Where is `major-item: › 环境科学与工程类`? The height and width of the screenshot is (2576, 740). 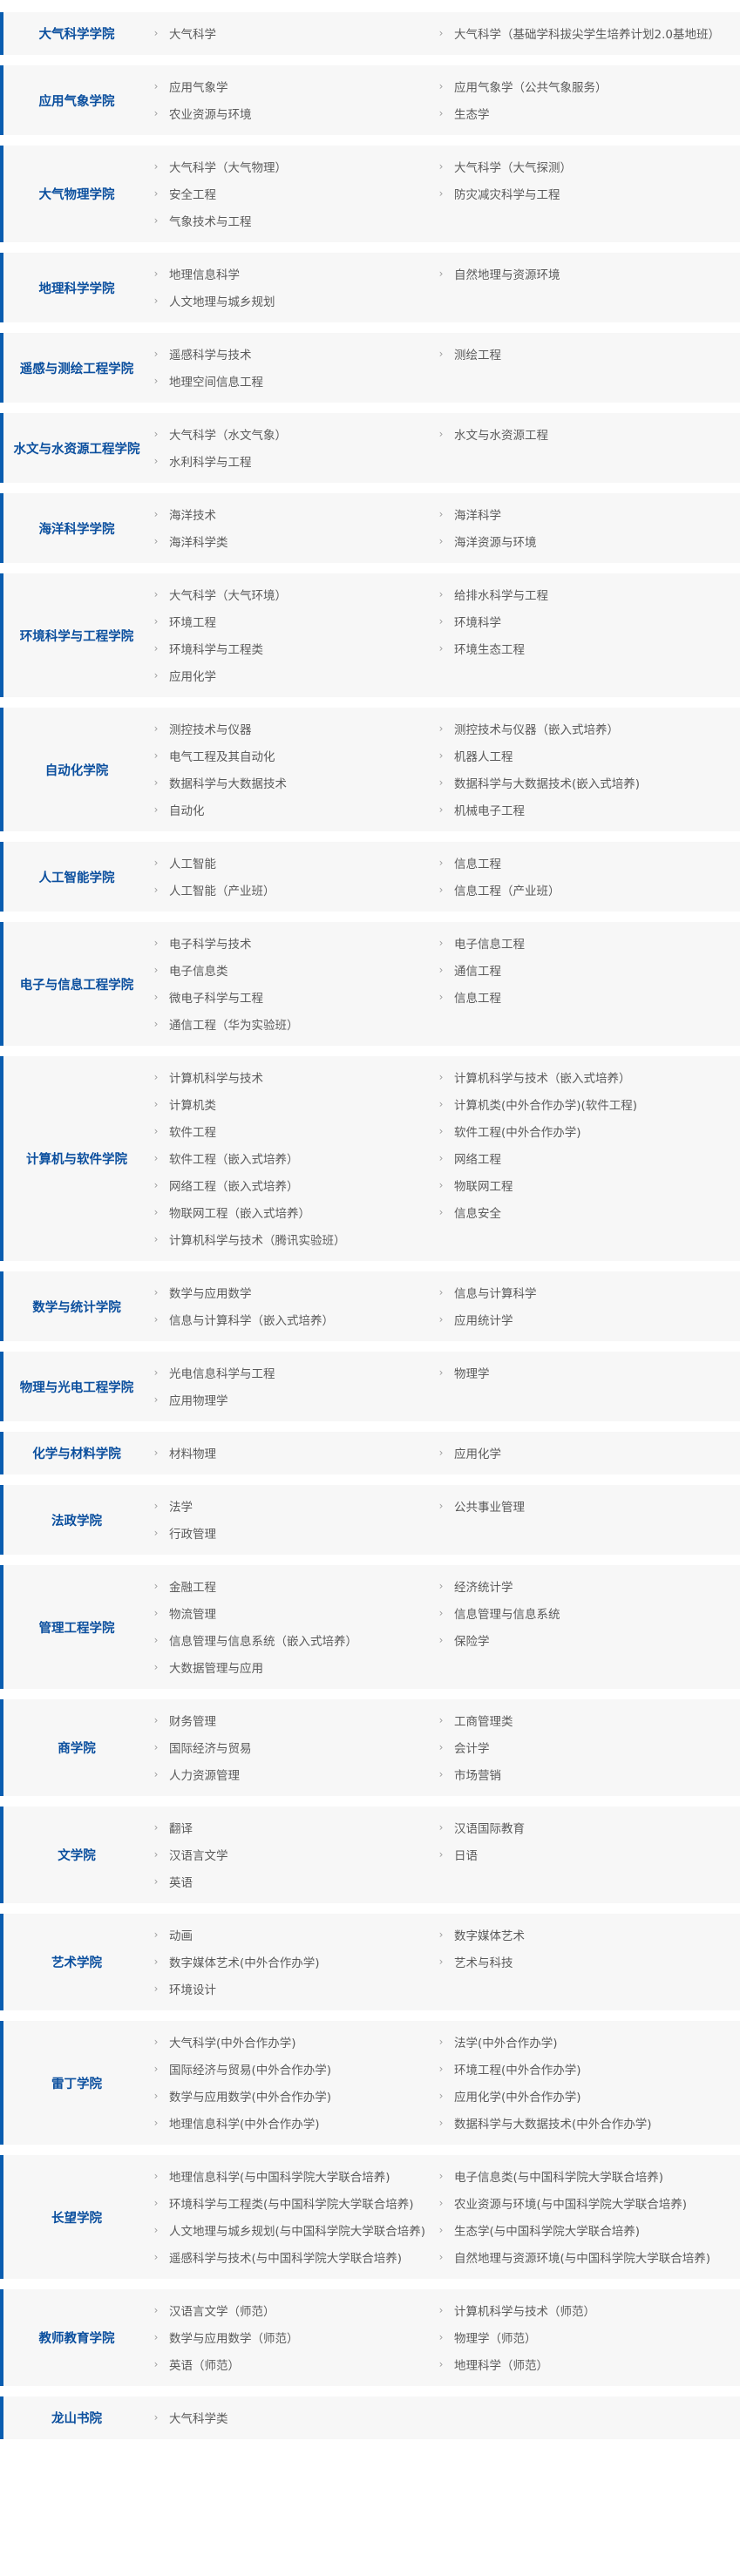 major-item: › 环境科学与工程类 is located at coordinates (292, 648).